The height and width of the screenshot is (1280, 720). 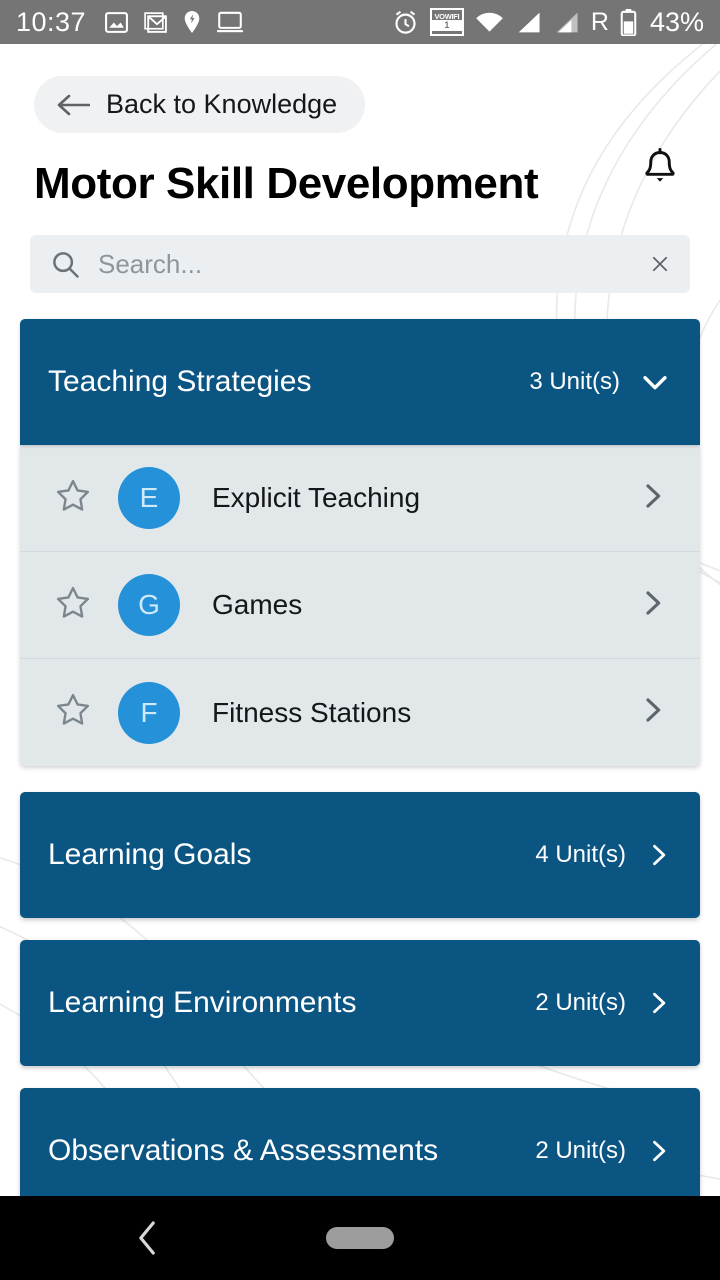 I want to click on accordion-group-header: Learning Environments 2 Unit(s), so click(x=360, y=1003).